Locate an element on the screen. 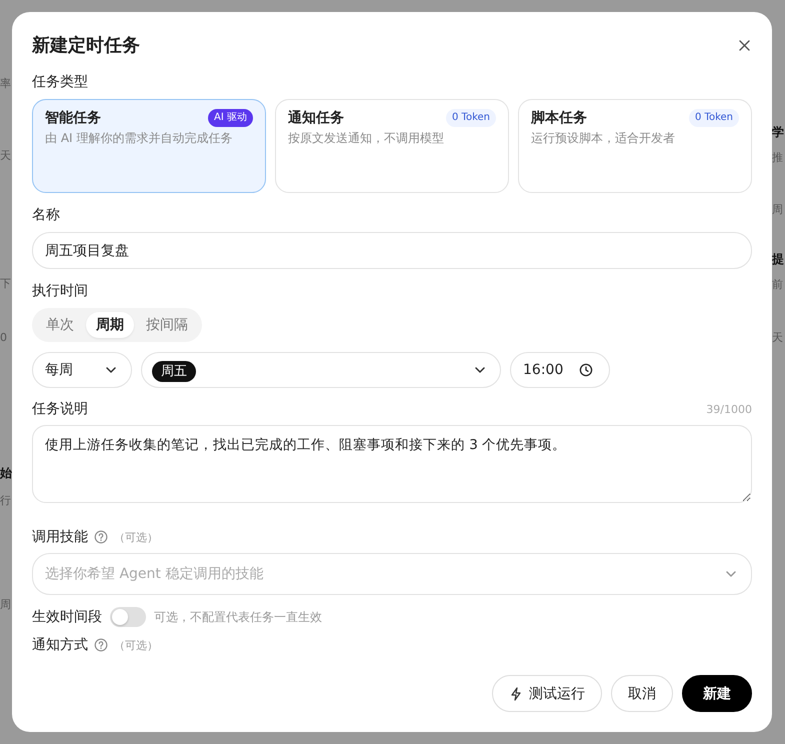  field-label: 生效时间段 is located at coordinates (67, 617).